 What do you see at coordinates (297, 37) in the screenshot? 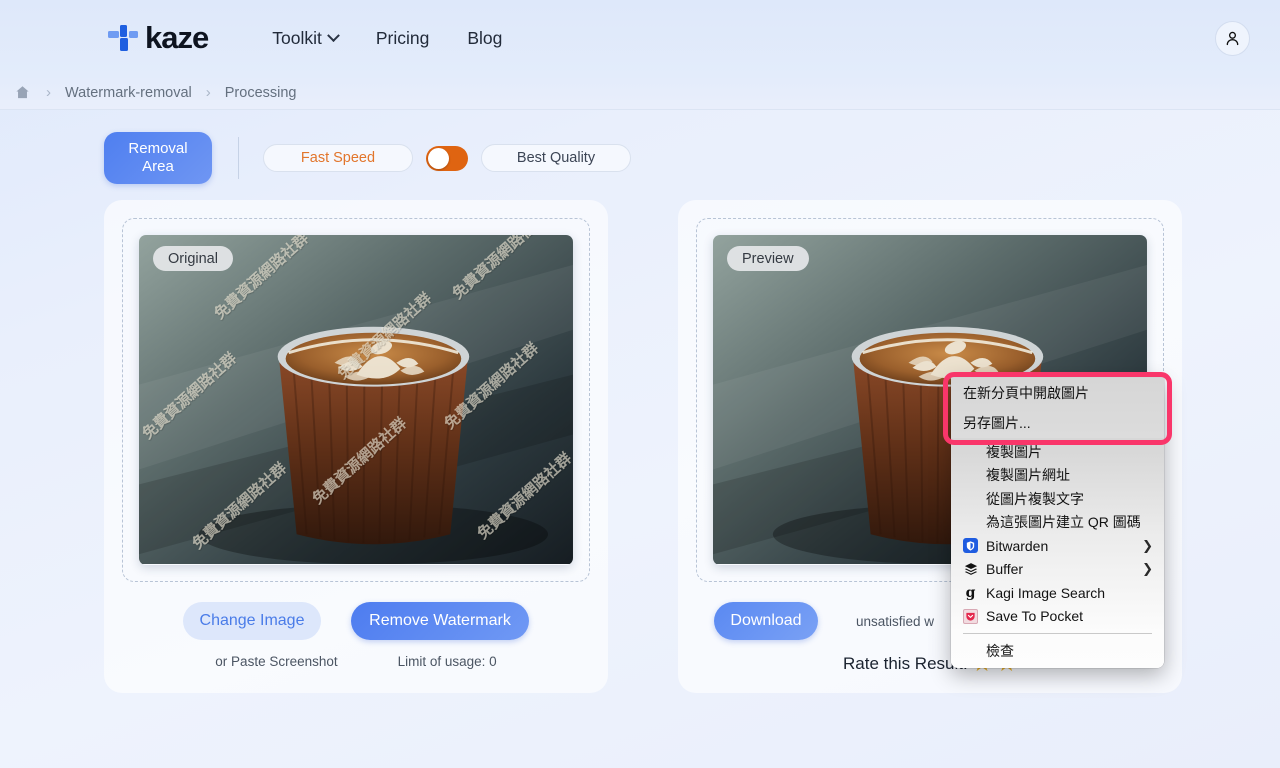
I see `nav-label-toolkit: Toolkit` at bounding box center [297, 37].